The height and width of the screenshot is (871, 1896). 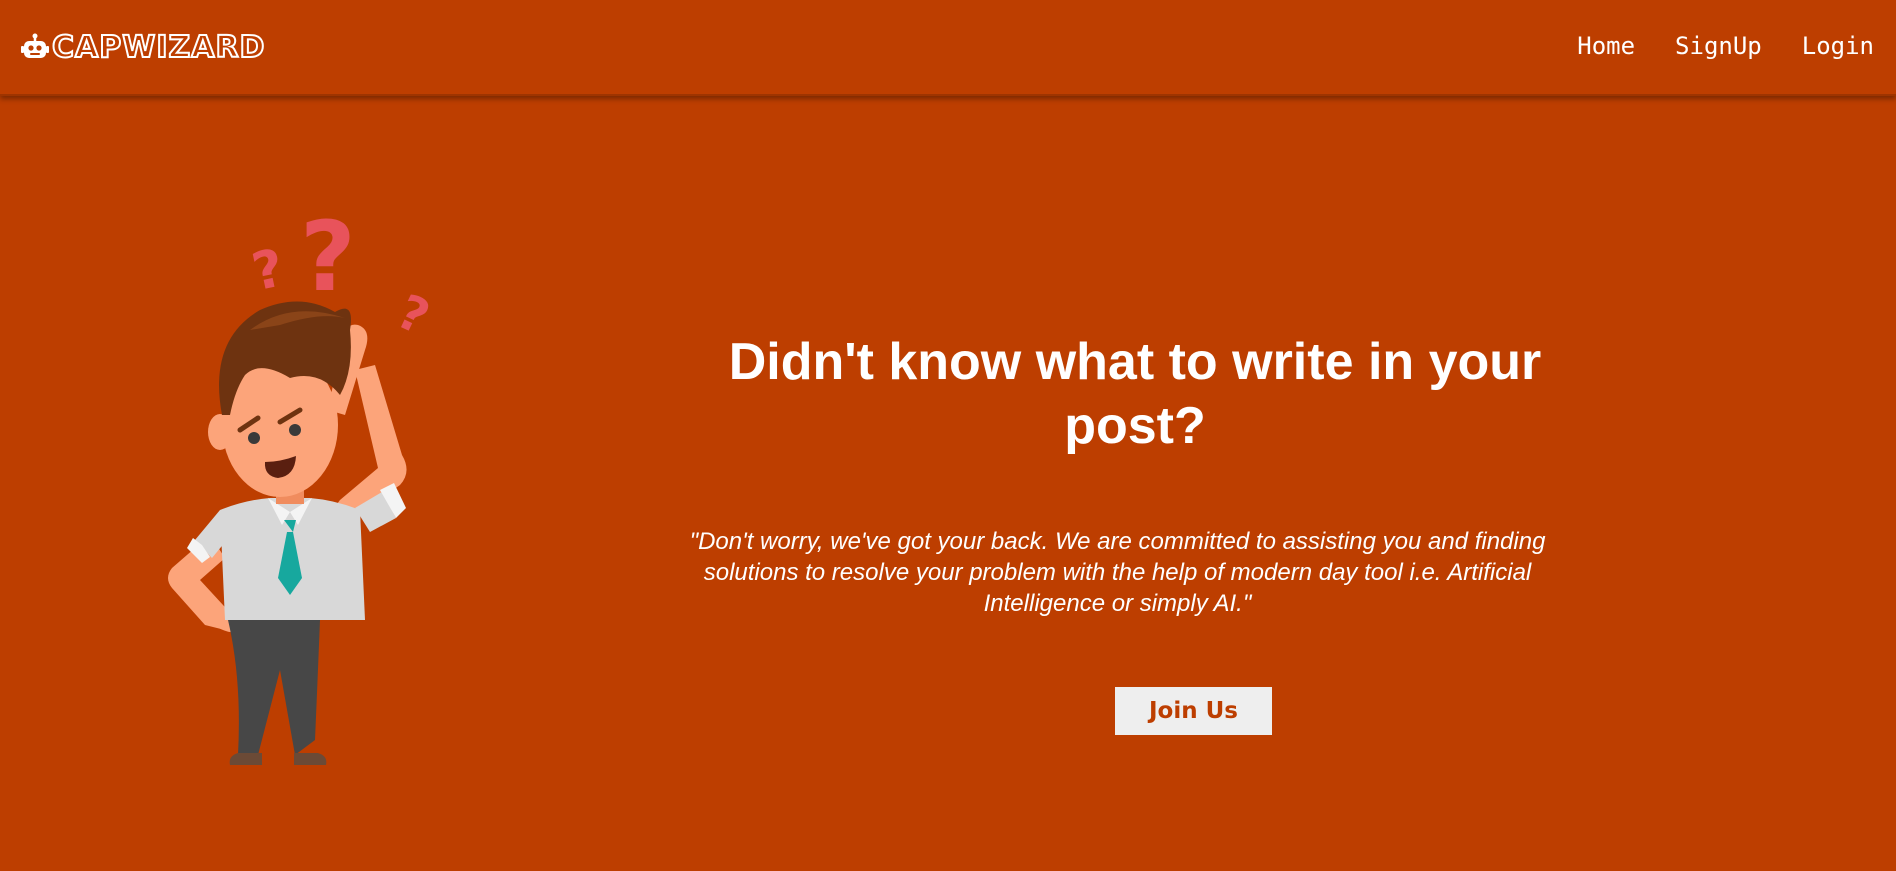 What do you see at coordinates (948, 48) in the screenshot?
I see `navbar: CAPWIZARD Home SignUp Login` at bounding box center [948, 48].